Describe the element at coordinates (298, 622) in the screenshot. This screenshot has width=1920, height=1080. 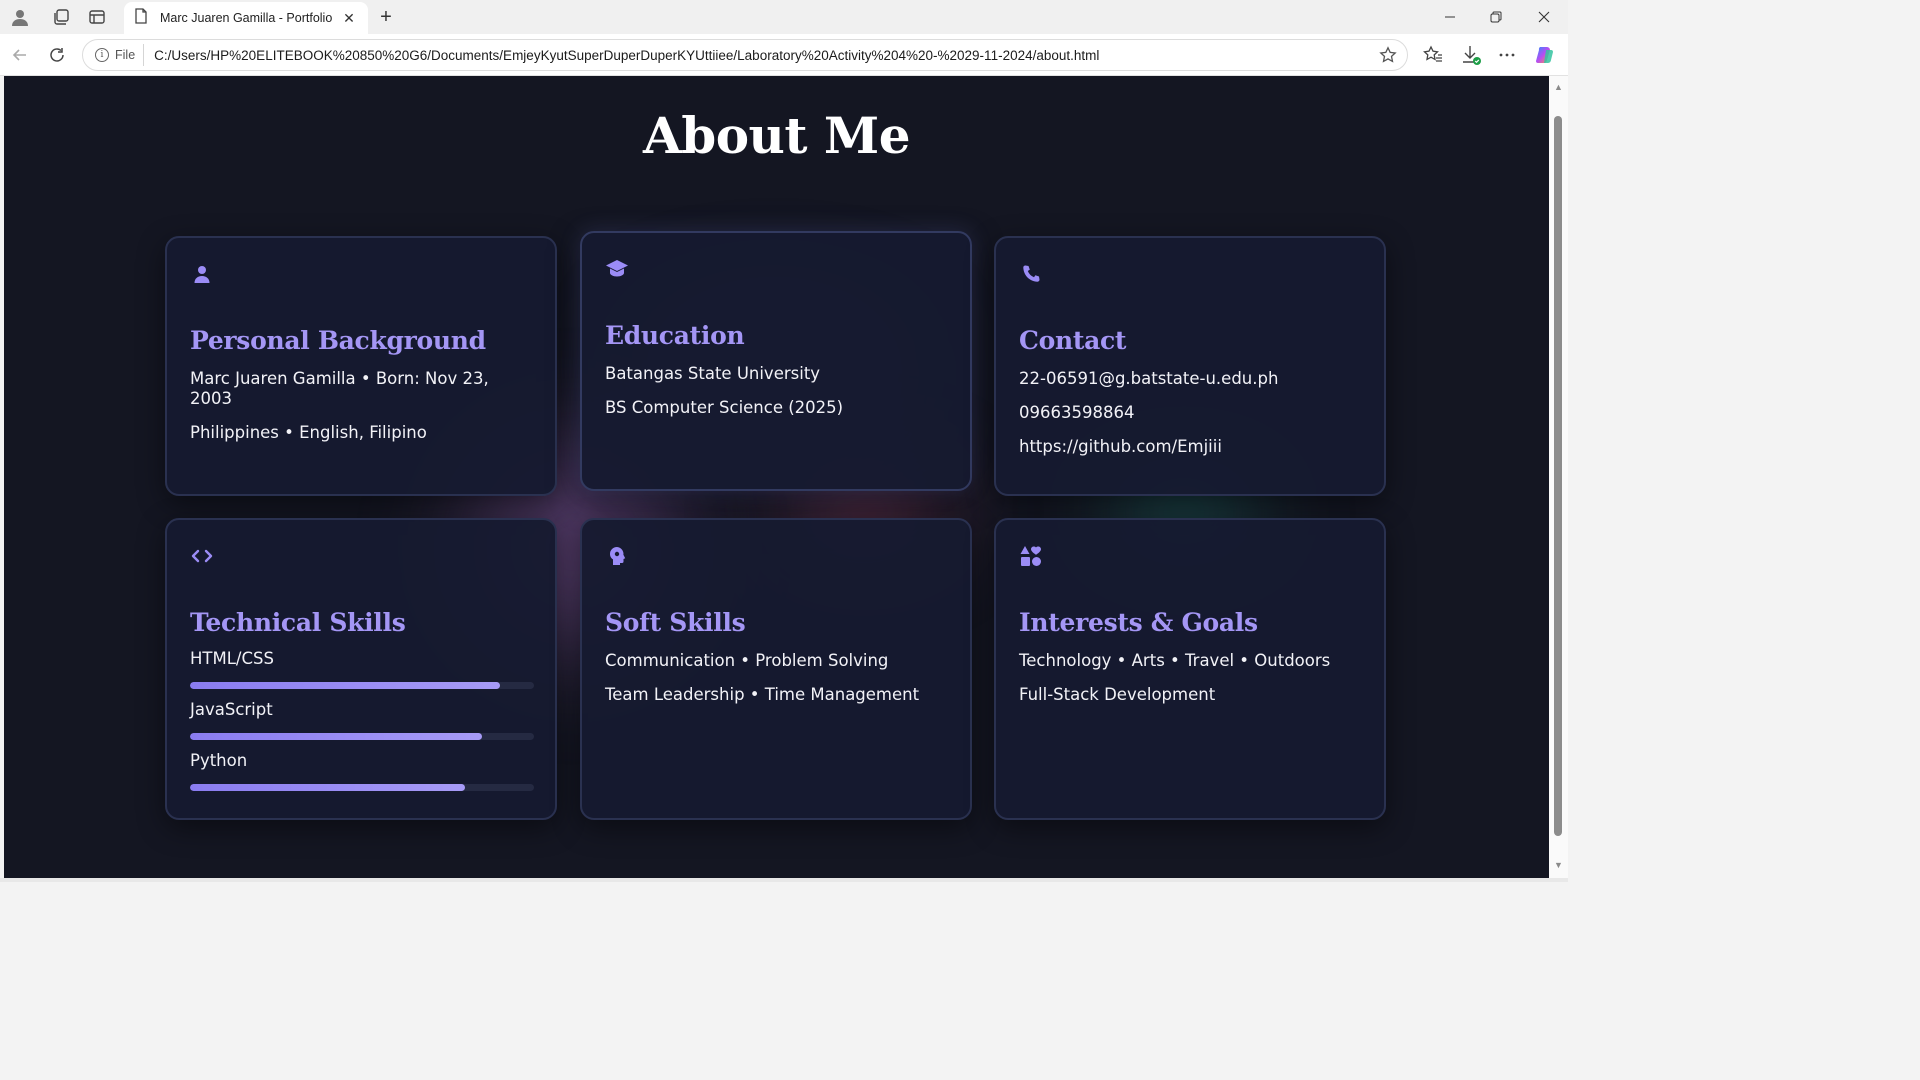
I see `card-title: Technical Skills` at that location.